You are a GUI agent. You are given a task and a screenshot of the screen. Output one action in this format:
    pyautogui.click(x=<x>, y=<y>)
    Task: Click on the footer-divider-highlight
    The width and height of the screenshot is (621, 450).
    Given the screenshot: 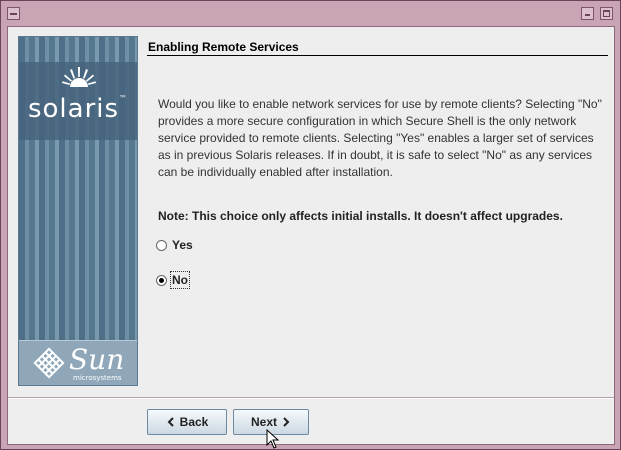 What is the action you would take?
    pyautogui.click(x=311, y=398)
    